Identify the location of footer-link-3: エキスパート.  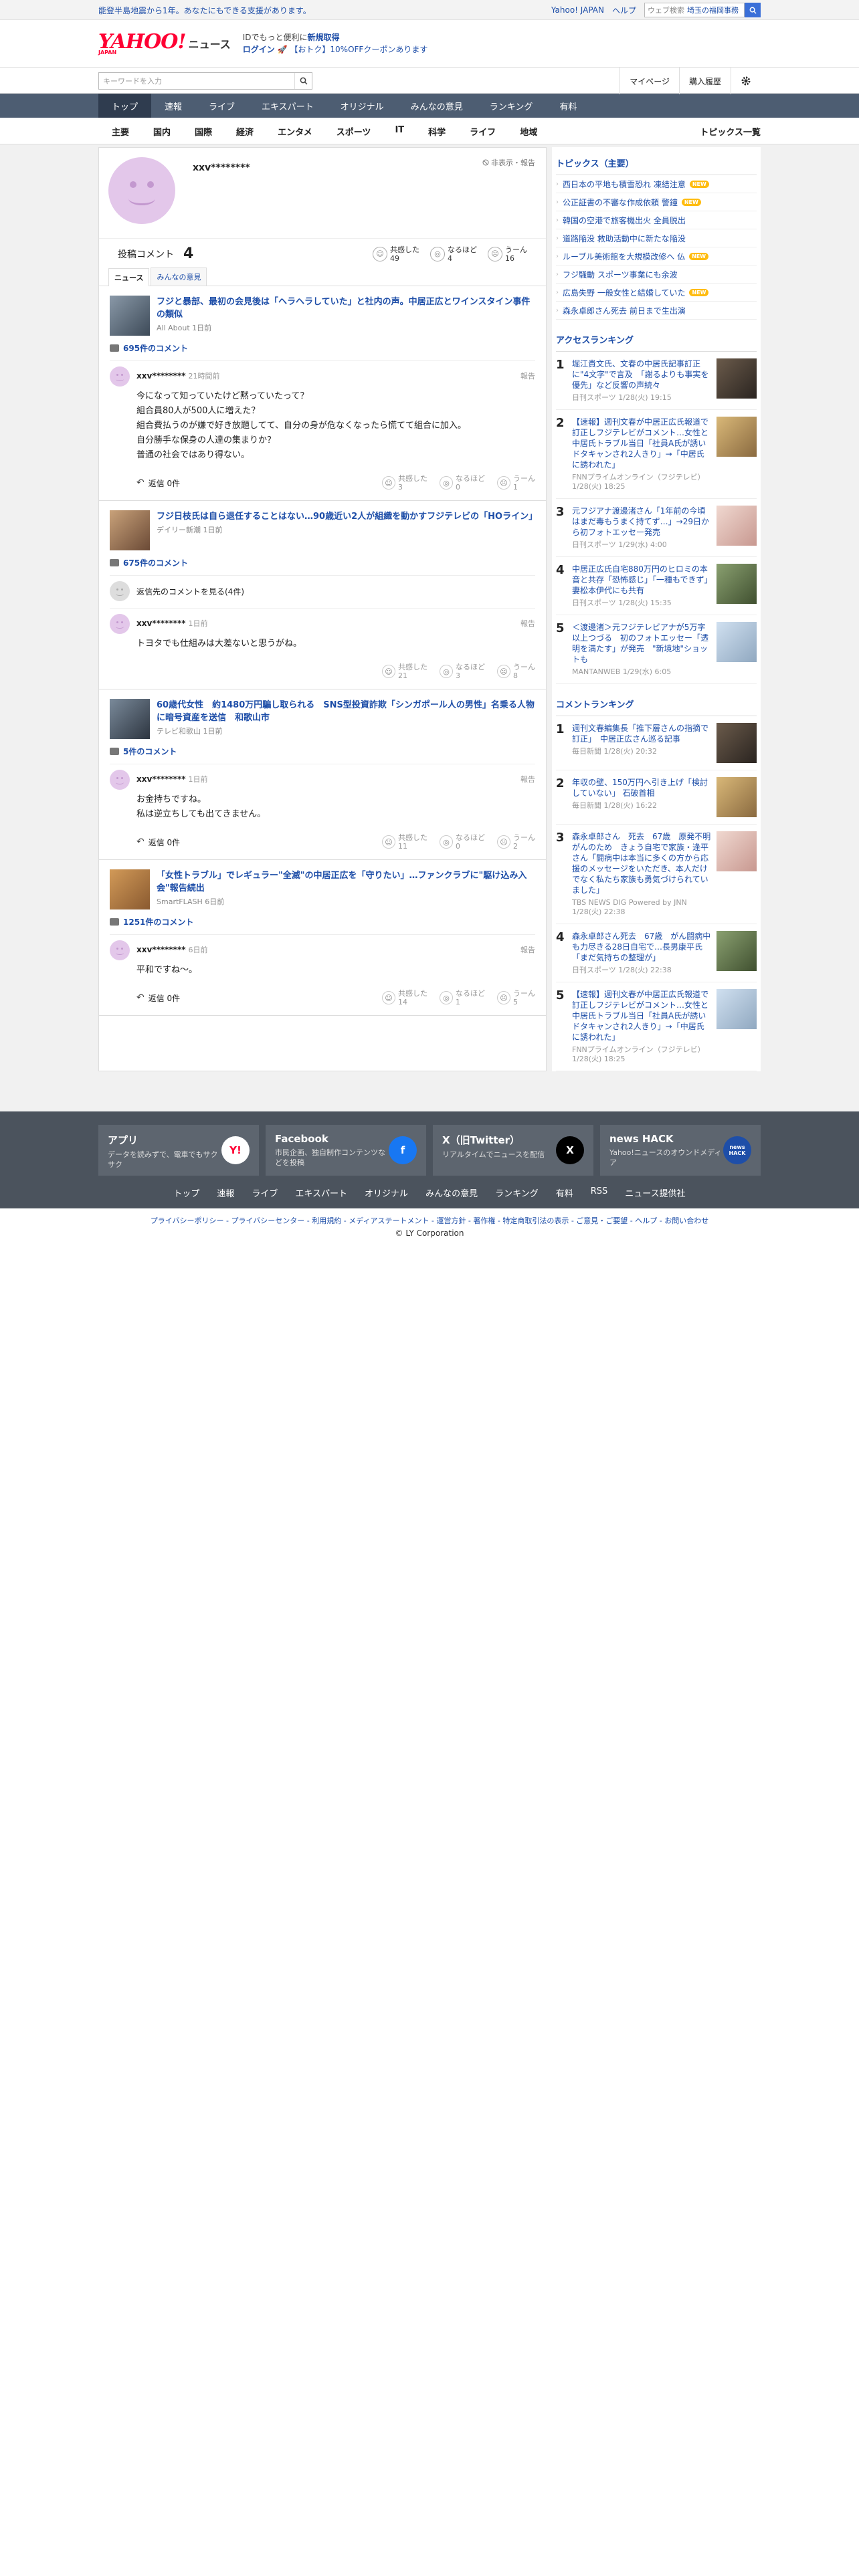
(321, 1192).